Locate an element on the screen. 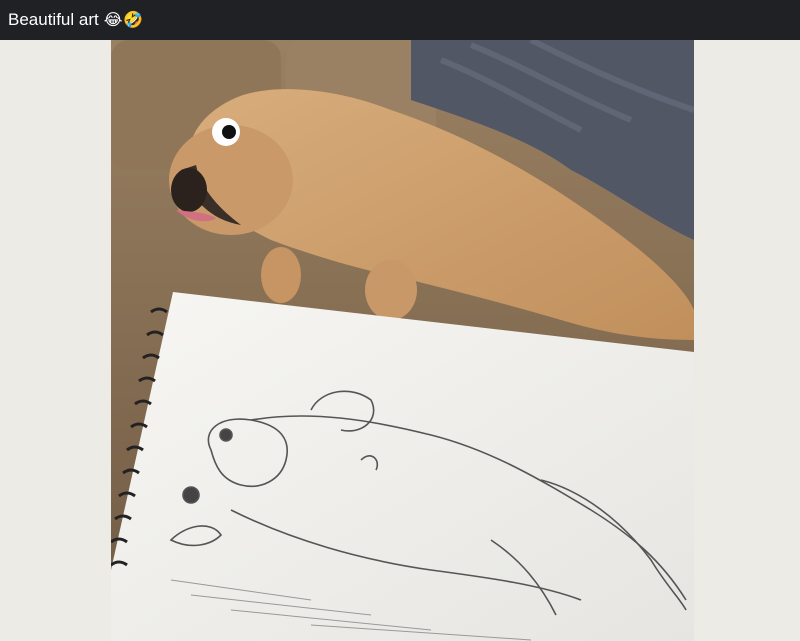  pug-paw is located at coordinates (281, 275).